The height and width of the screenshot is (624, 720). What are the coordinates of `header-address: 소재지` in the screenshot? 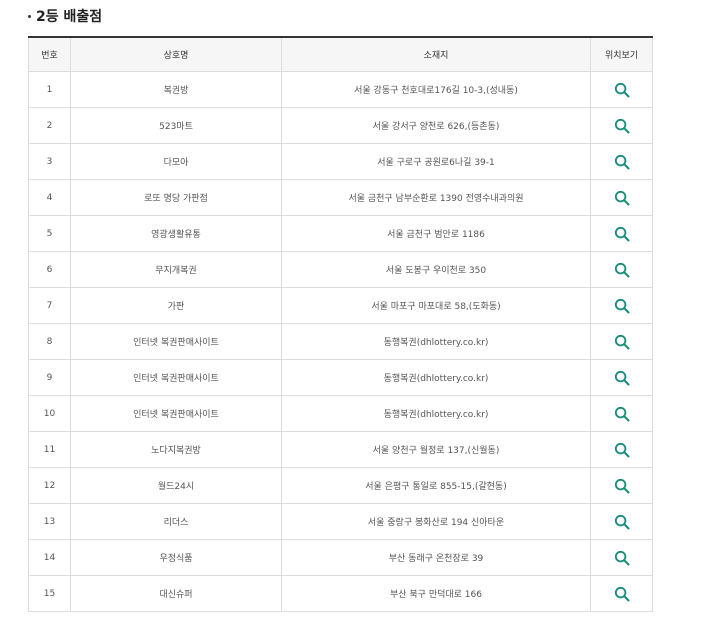 It's located at (436, 54).